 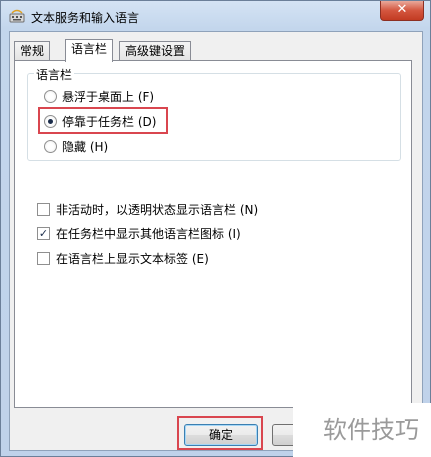 I want to click on title-bar: 文本服务和输入语言 ✕, so click(x=215, y=16).